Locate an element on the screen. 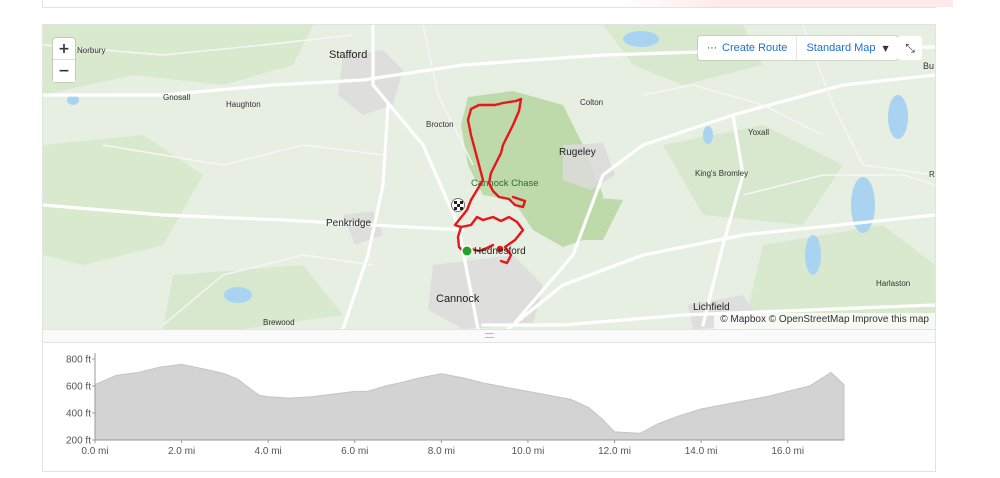  x-tick-label: 6.0 mi is located at coordinates (354, 451).